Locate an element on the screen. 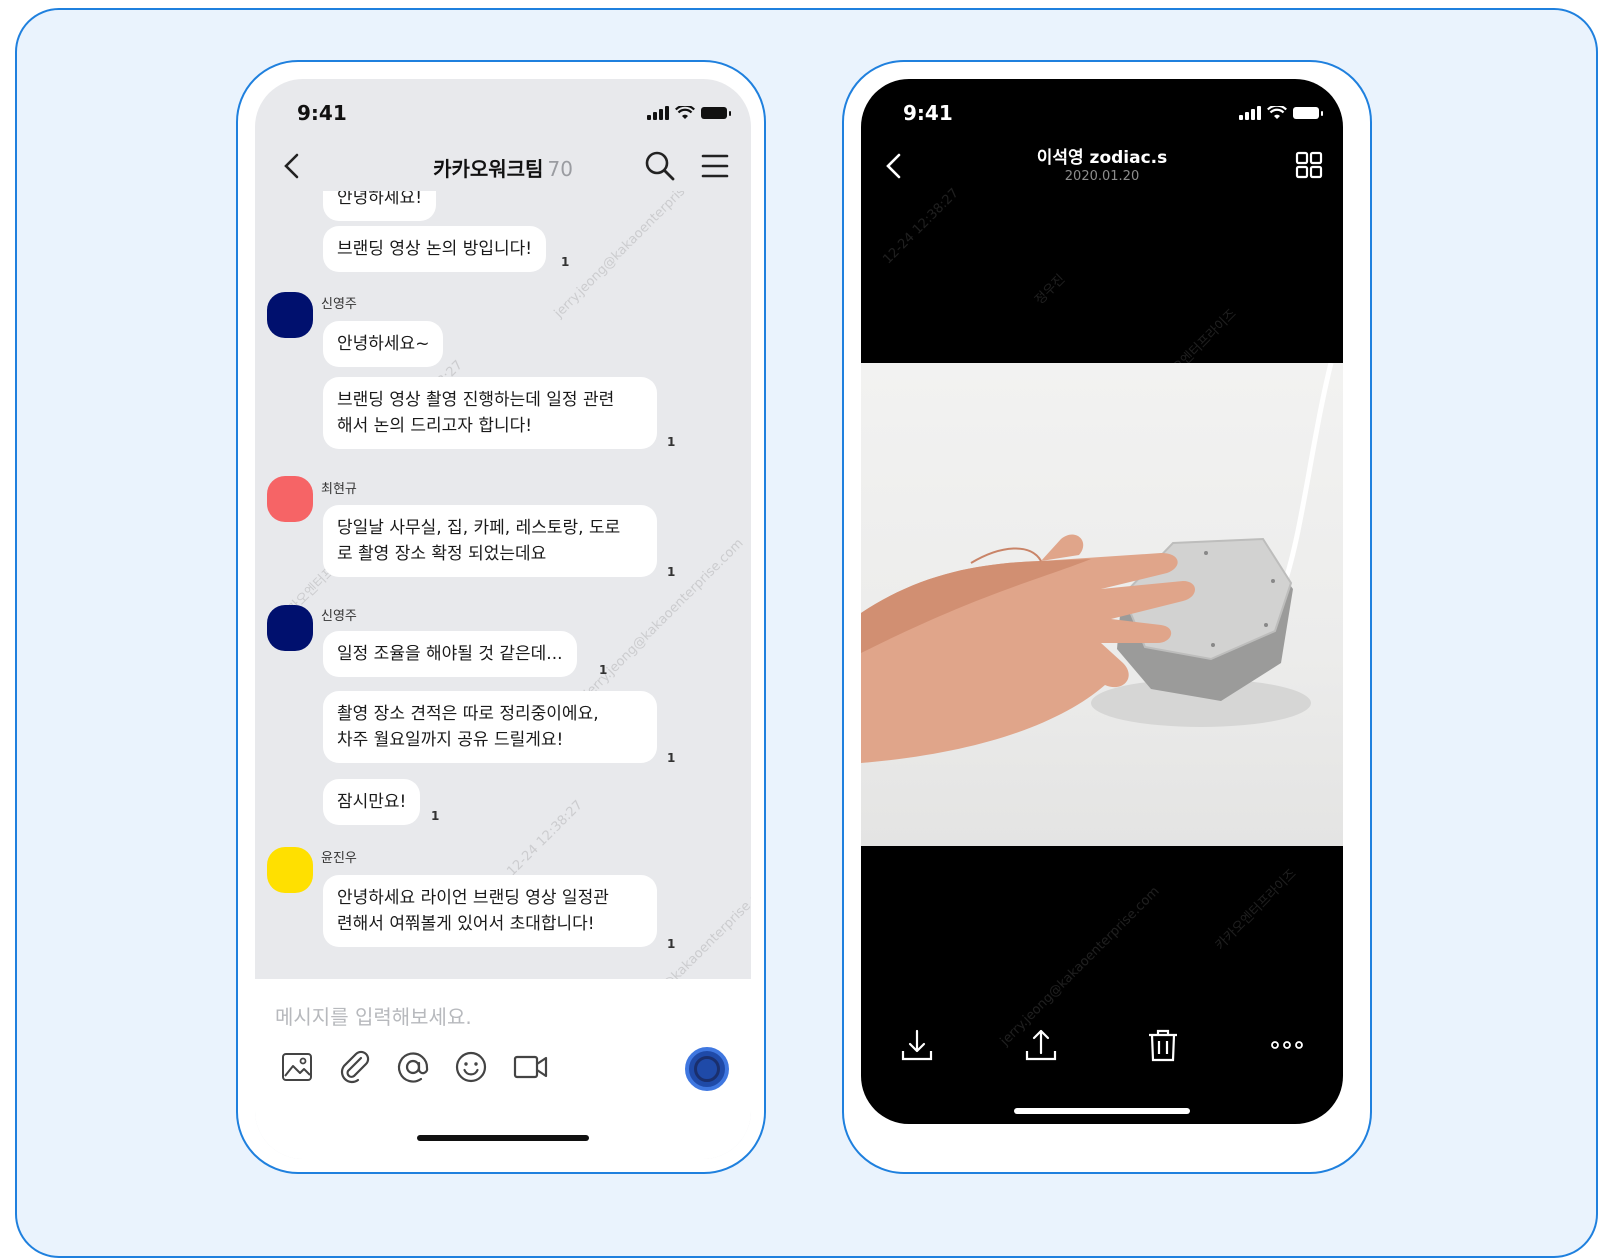 The height and width of the screenshot is (1258, 1614). message-bubble: 브랜딩 영상 논의 방입니다! is located at coordinates (435, 249).